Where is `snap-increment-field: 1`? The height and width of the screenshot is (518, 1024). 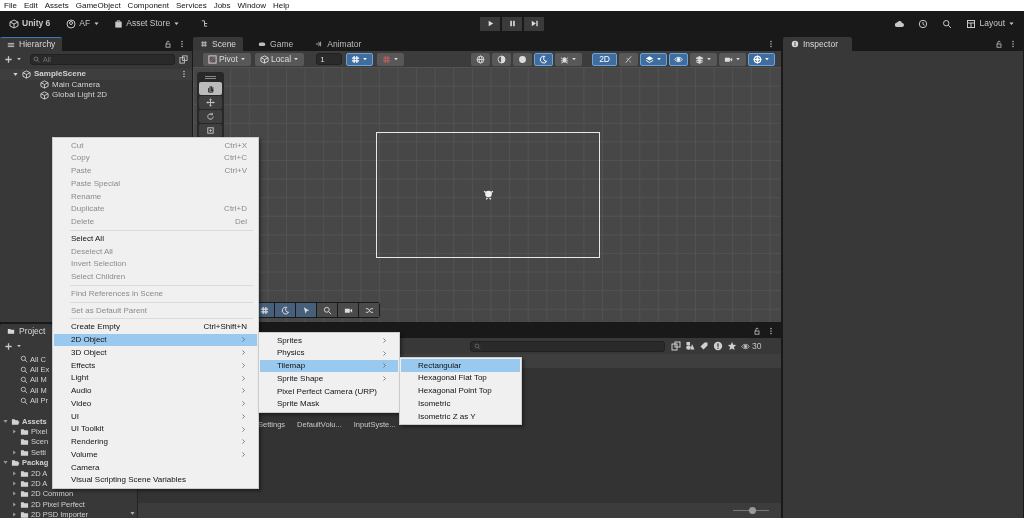 snap-increment-field: 1 is located at coordinates (329, 59).